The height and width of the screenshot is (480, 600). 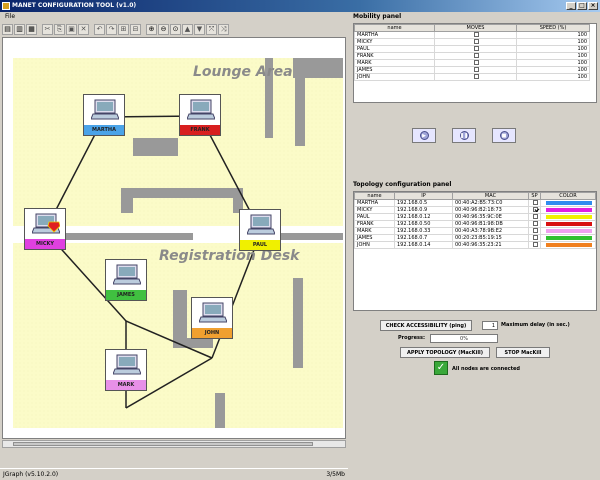 What do you see at coordinates (126, 370) in the screenshot?
I see `node-mark: MARK` at bounding box center [126, 370].